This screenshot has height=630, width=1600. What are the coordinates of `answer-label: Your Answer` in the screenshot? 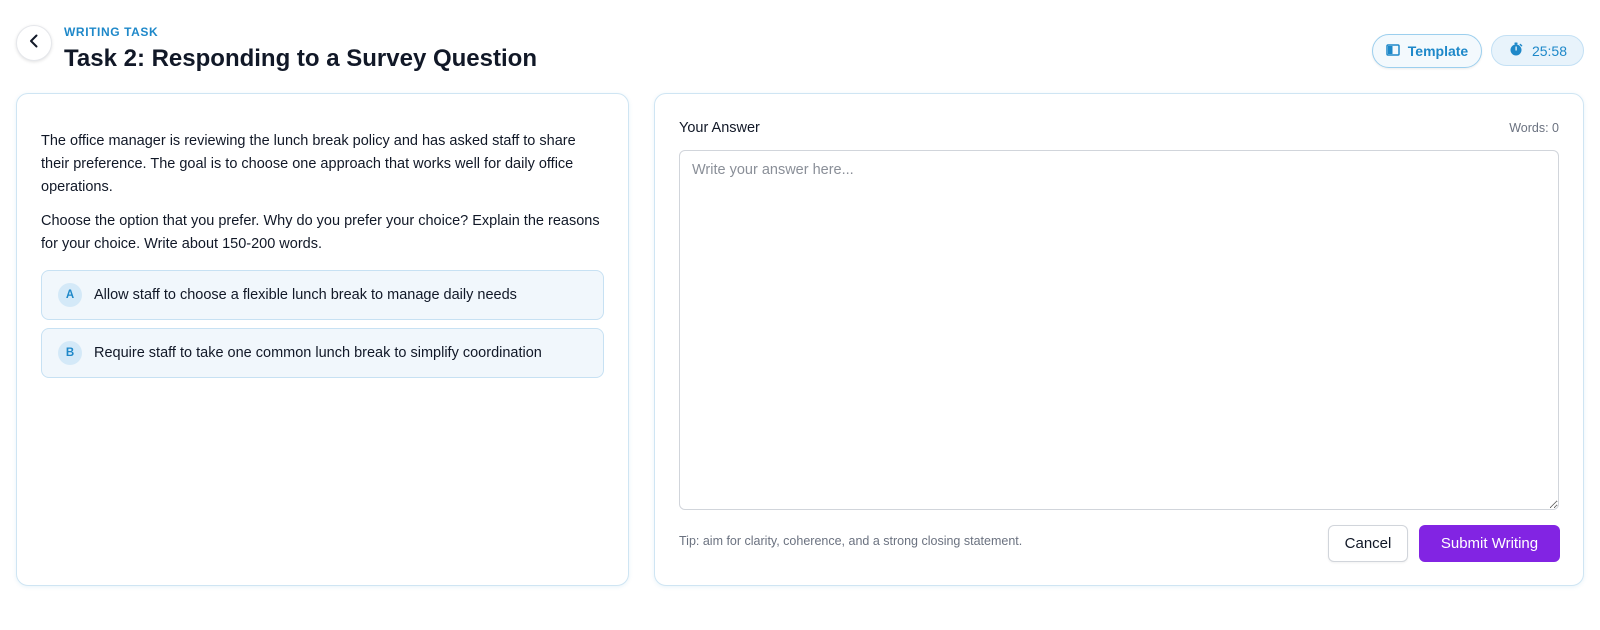 It's located at (719, 128).